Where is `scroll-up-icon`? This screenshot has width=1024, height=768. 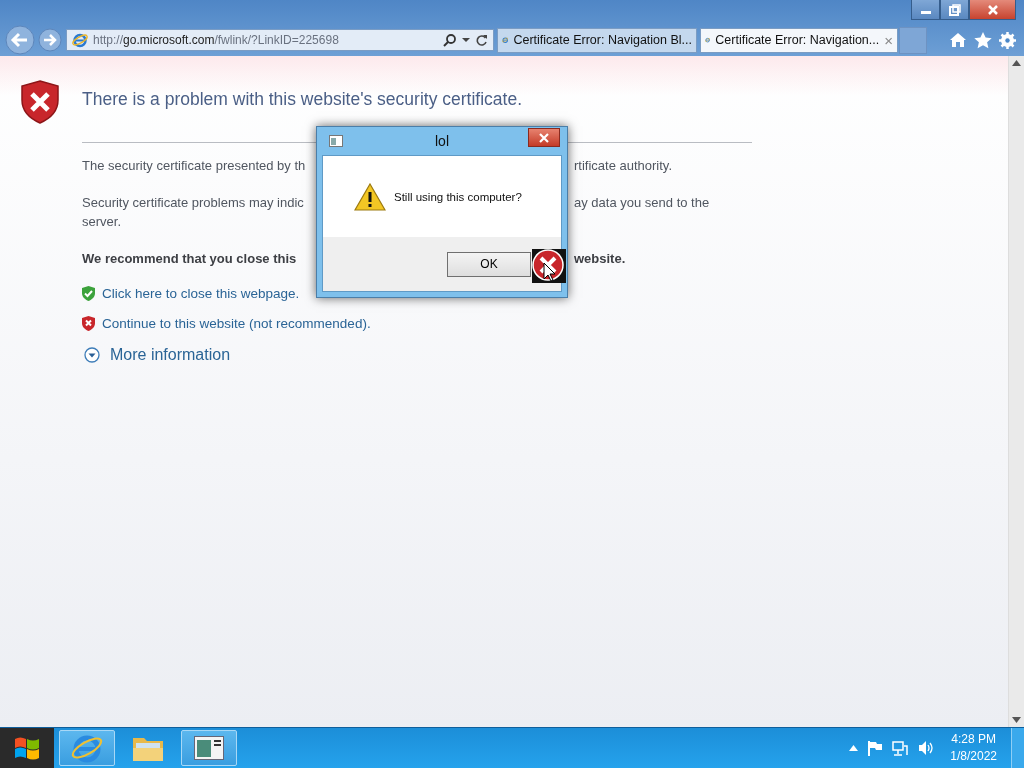
scroll-up-icon is located at coordinates (1016, 63).